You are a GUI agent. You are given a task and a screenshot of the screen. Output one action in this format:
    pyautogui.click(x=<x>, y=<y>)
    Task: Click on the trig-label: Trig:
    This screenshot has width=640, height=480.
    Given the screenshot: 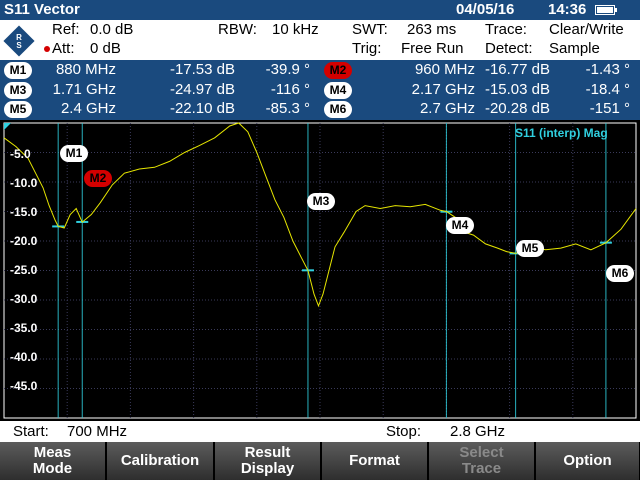 What is the action you would take?
    pyautogui.click(x=367, y=48)
    